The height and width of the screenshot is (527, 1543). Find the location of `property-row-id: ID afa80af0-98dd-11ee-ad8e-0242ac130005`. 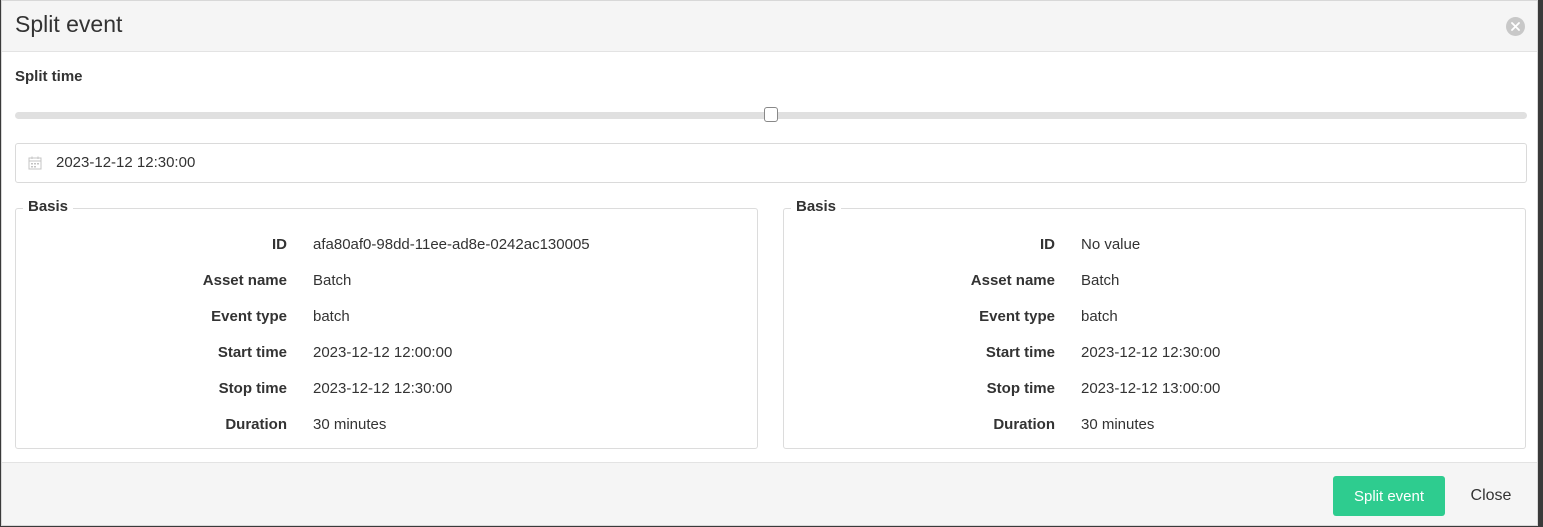

property-row-id: ID afa80af0-98dd-11ee-ad8e-0242ac130005 is located at coordinates (386, 246).